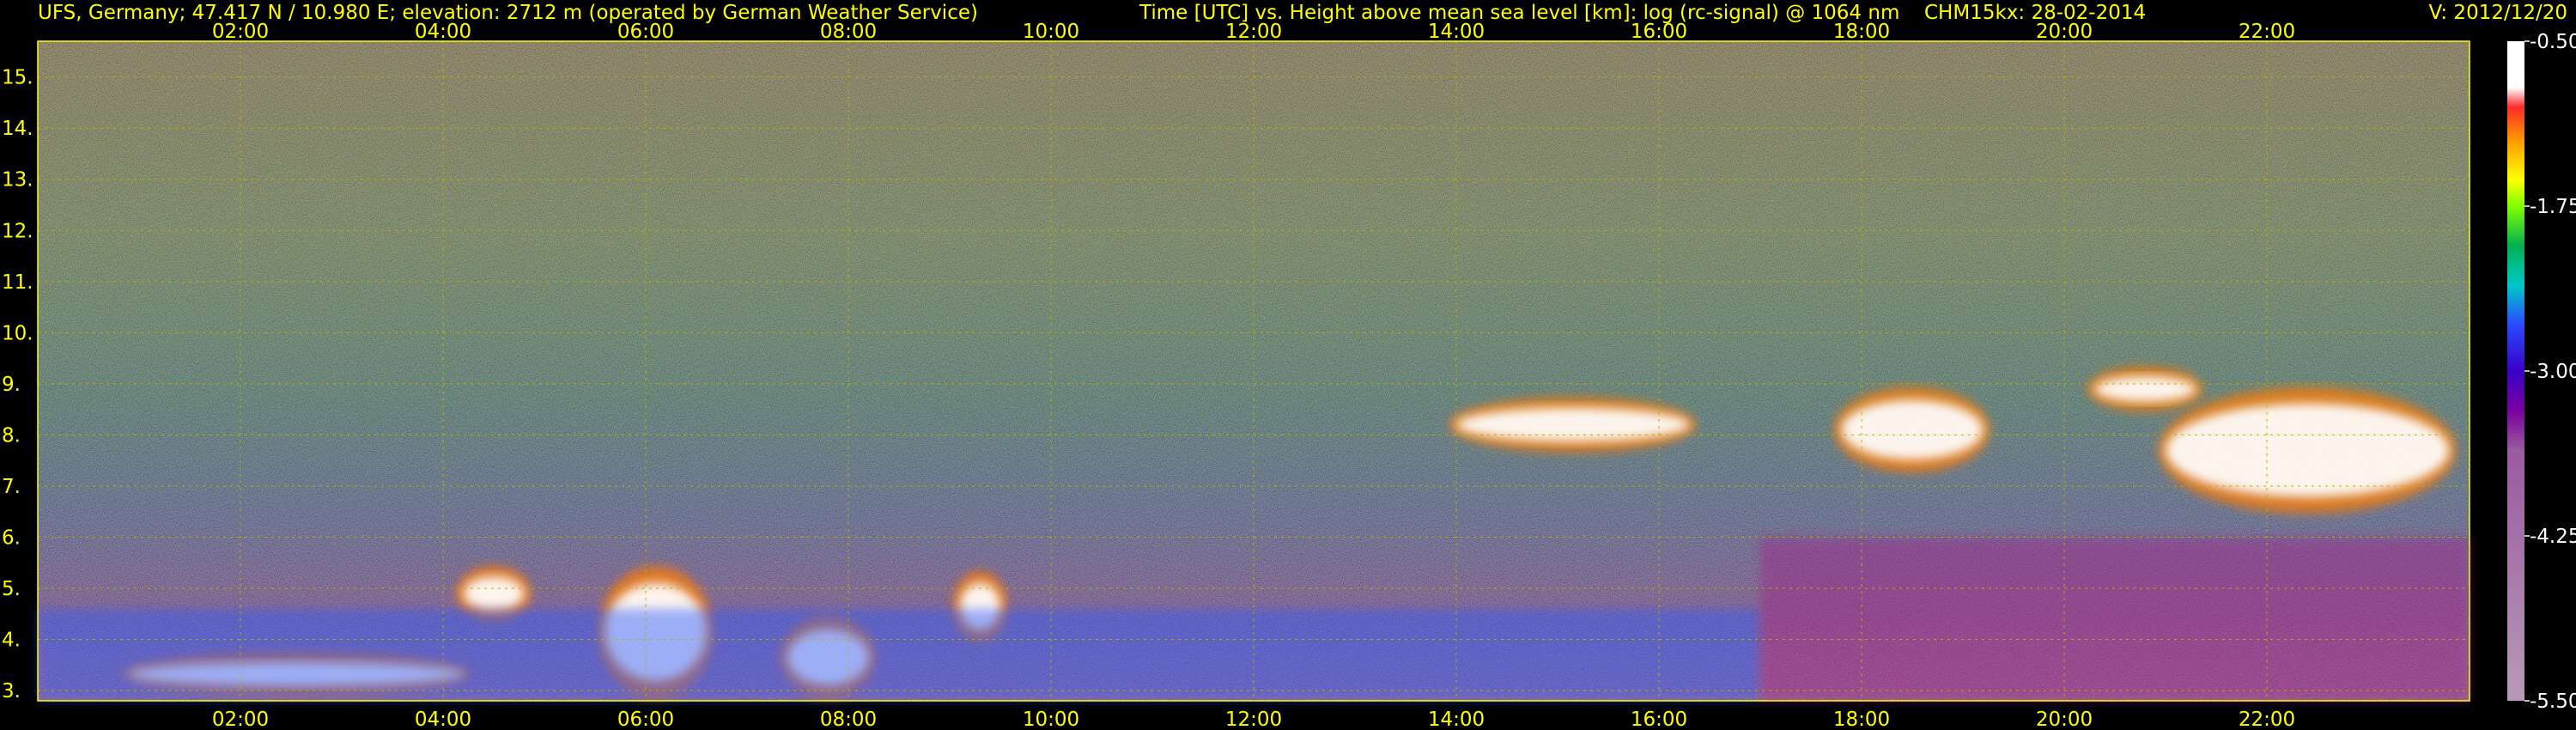 The height and width of the screenshot is (730, 2576). Describe the element at coordinates (11, 691) in the screenshot. I see `y-tick-label: 3.` at that location.